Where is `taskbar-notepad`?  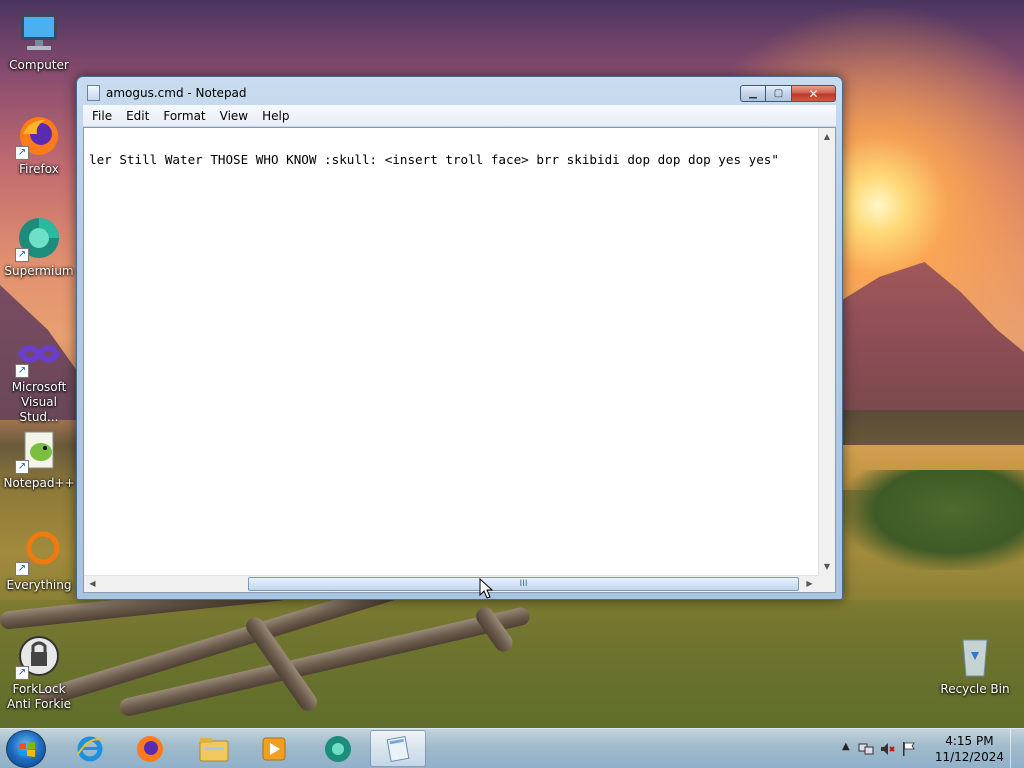
taskbar-notepad is located at coordinates (398, 748).